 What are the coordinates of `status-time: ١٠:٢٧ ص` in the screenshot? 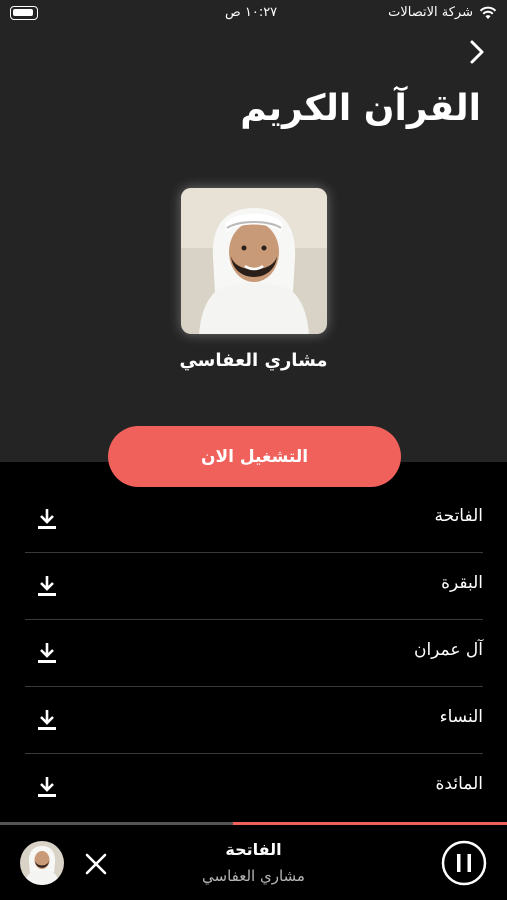 It's located at (251, 12).